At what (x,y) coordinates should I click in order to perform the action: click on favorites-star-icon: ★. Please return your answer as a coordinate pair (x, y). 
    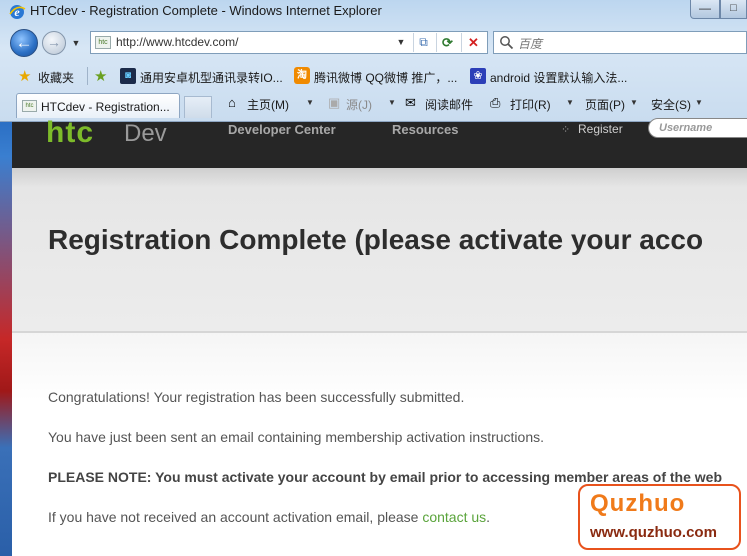
    Looking at the image, I should click on (24, 76).